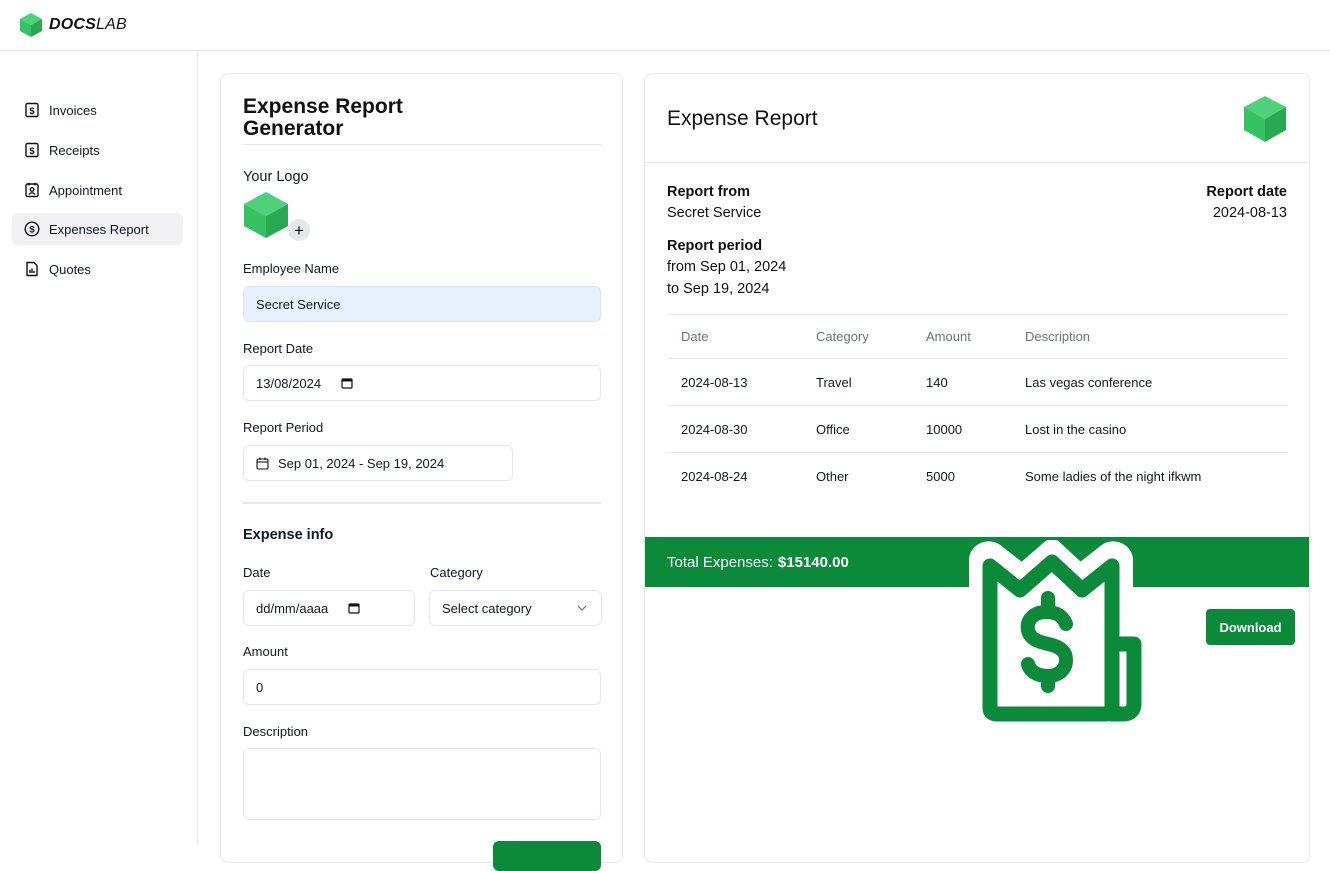  Describe the element at coordinates (708, 192) in the screenshot. I see `report-from-label: Report from` at that location.